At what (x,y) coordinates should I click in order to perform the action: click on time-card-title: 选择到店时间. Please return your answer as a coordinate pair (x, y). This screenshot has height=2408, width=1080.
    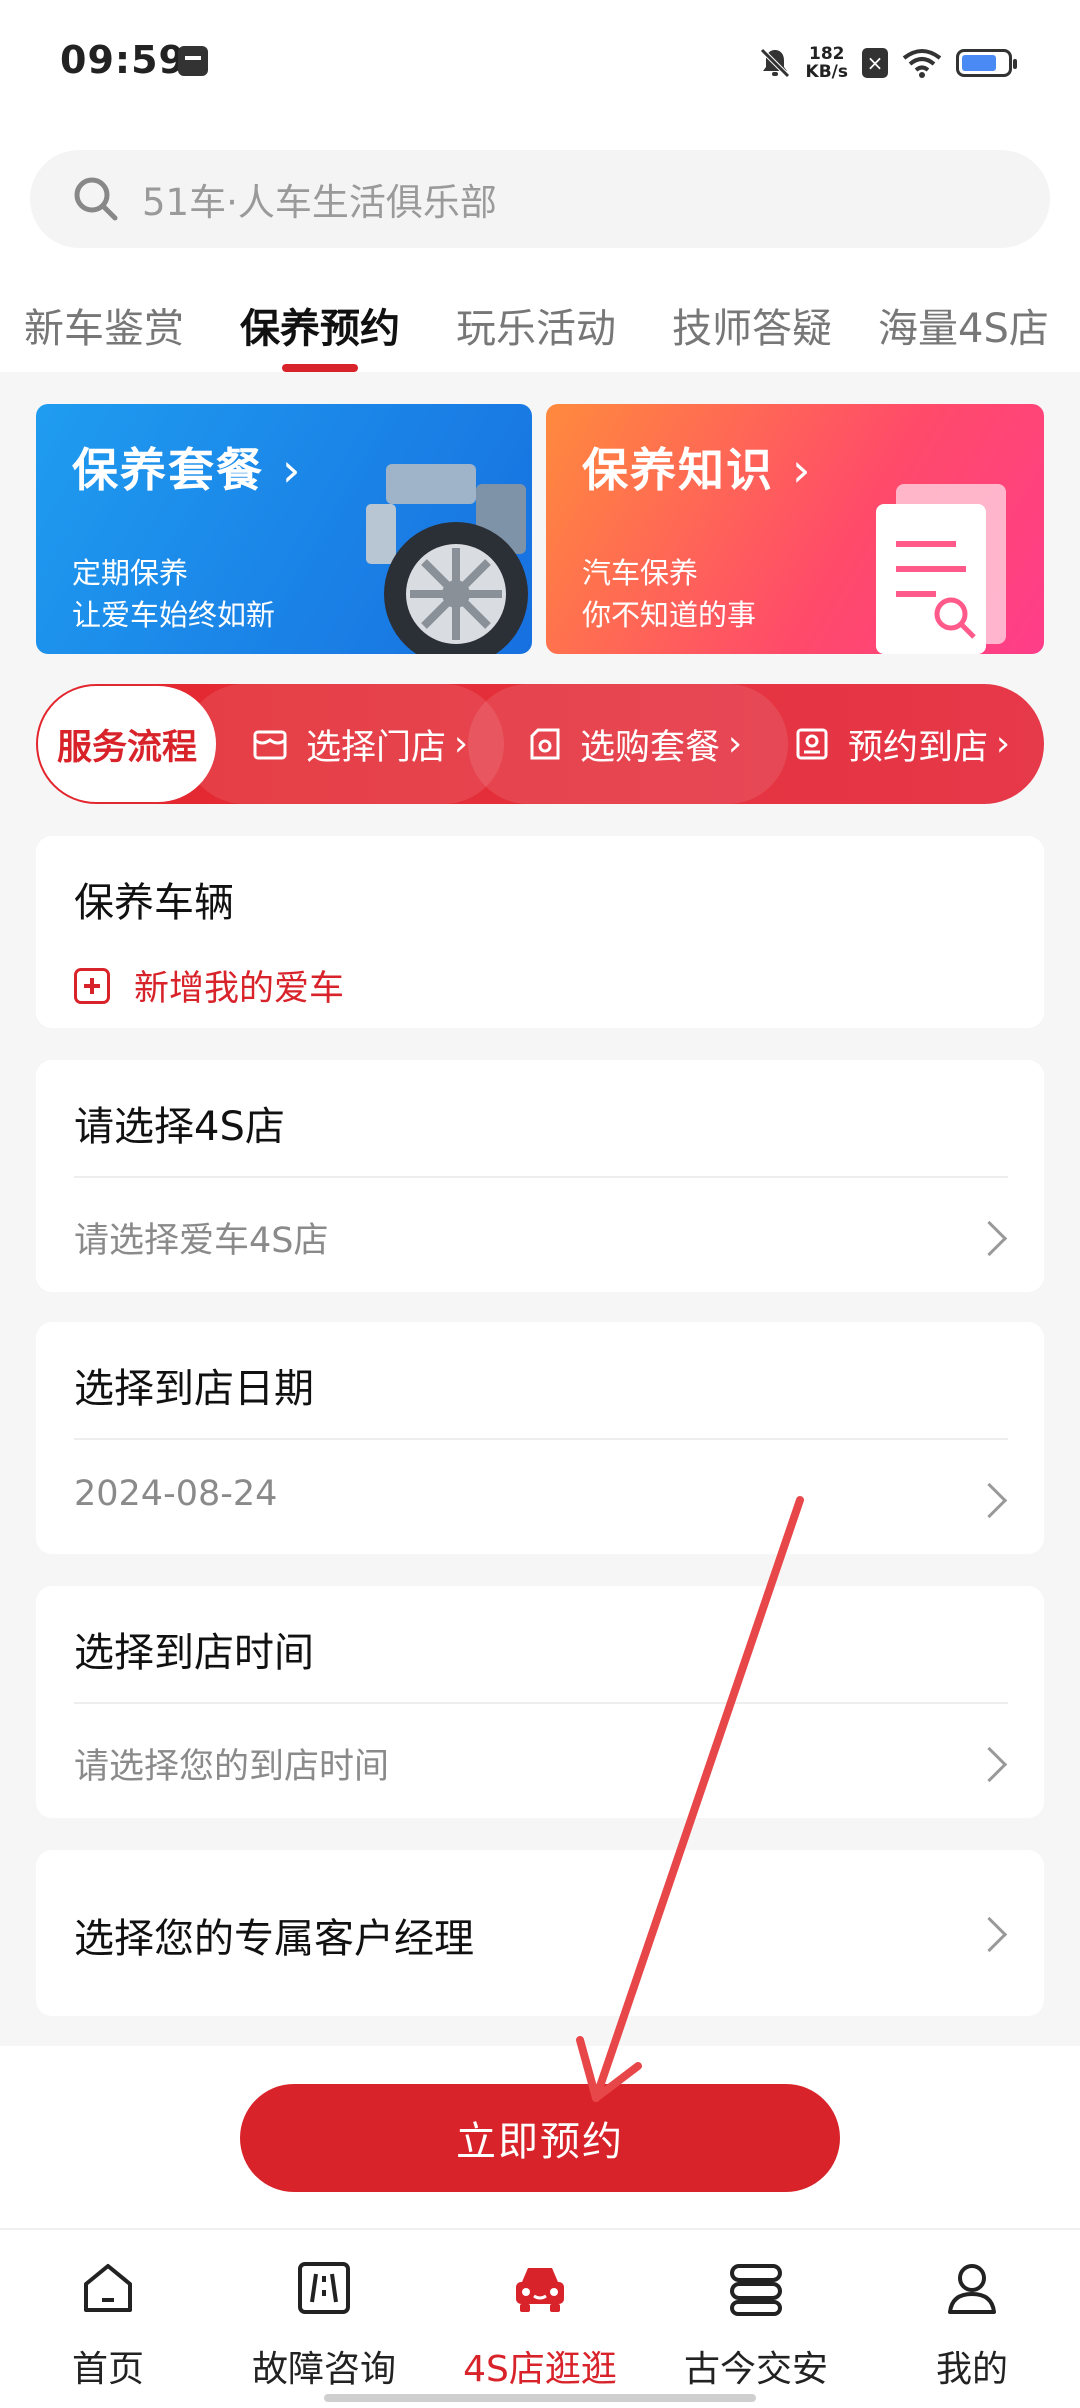
    Looking at the image, I should click on (194, 1653).